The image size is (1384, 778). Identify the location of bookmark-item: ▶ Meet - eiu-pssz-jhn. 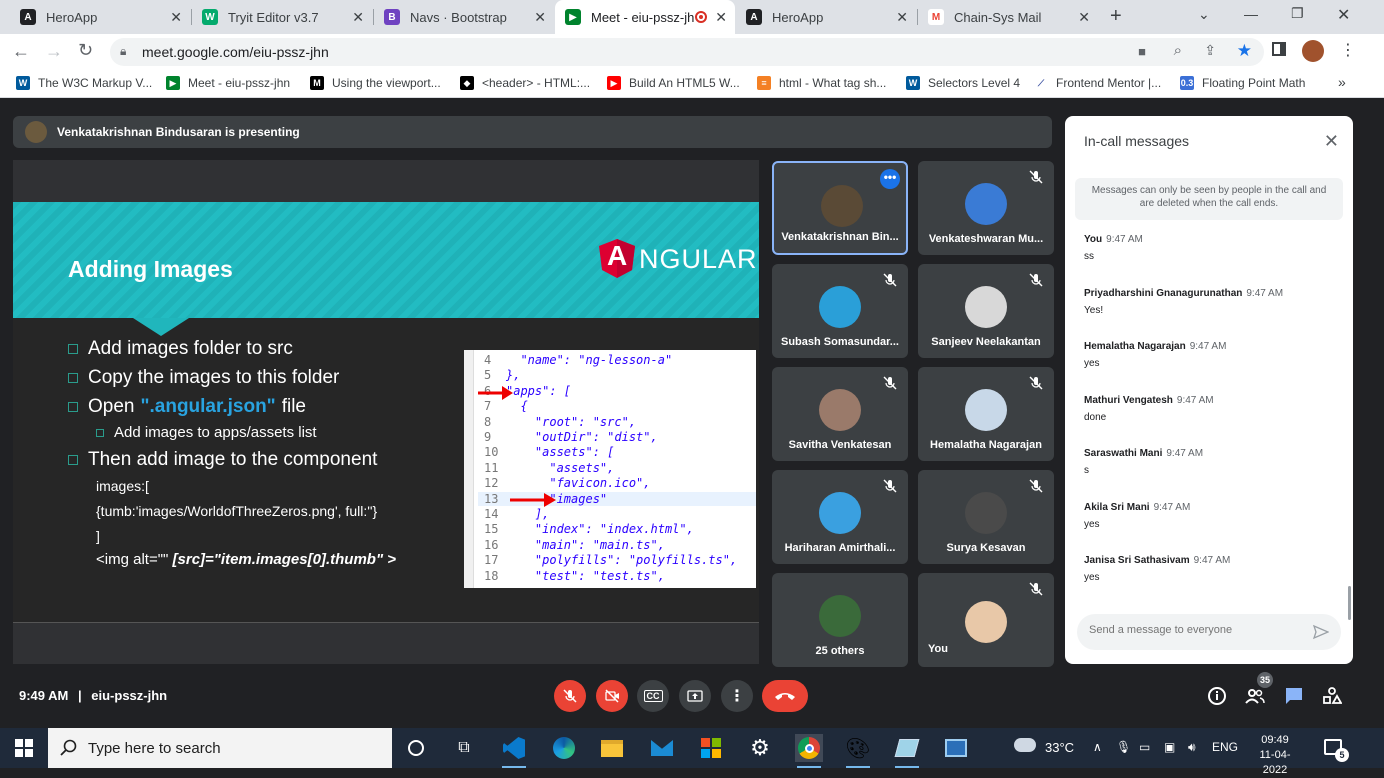
(228, 83).